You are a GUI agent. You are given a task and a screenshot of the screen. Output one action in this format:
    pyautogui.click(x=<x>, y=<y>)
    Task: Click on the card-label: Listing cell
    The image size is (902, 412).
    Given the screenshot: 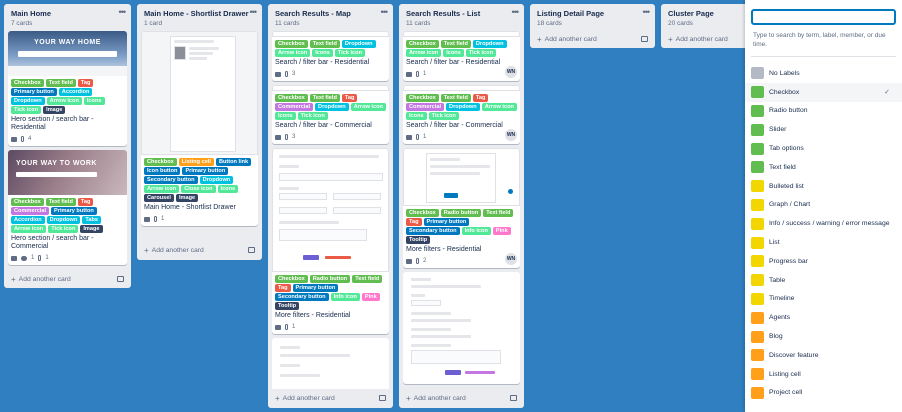 What is the action you would take?
    pyautogui.click(x=196, y=162)
    